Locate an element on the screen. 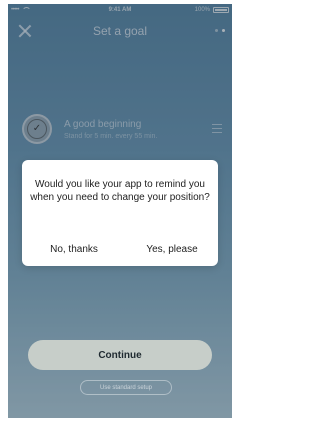  no-thanks-button: No, thanks is located at coordinates (74, 249).